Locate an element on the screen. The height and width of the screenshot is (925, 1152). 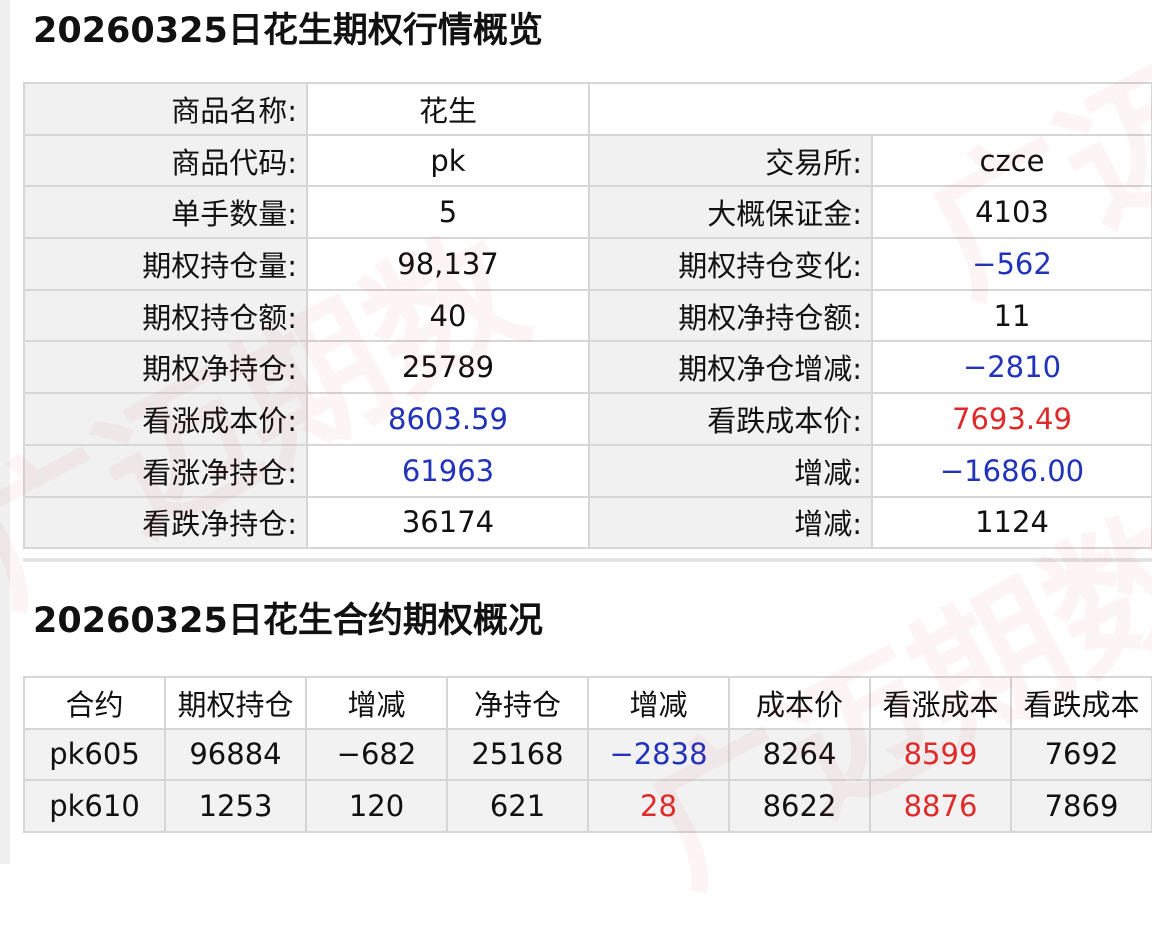
table-cell: 25168 is located at coordinates (517, 754).